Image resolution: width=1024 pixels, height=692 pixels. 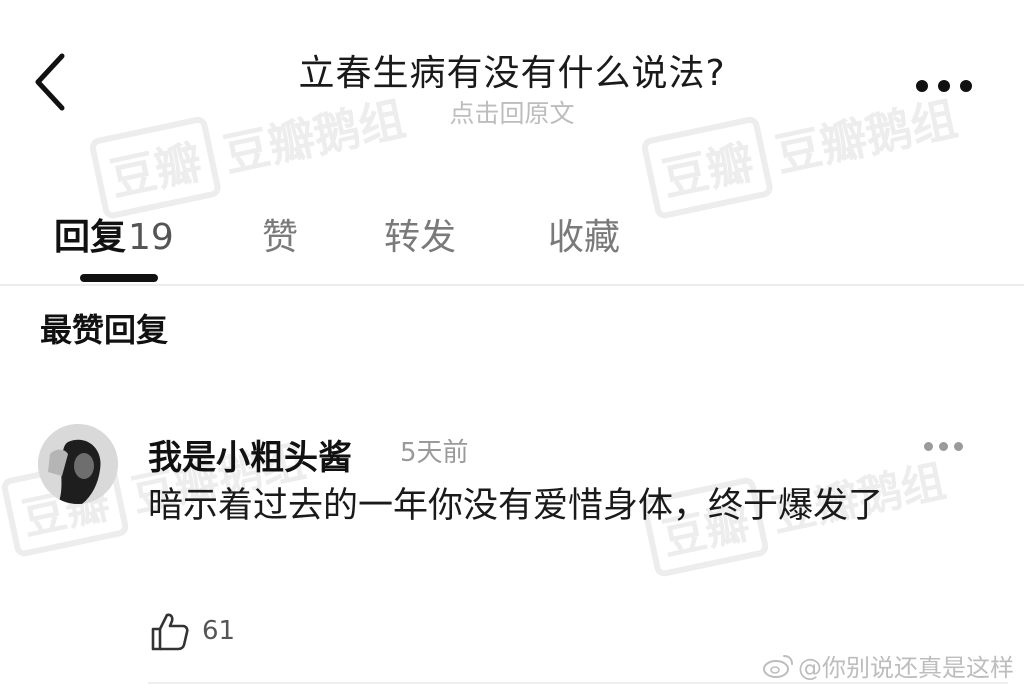 What do you see at coordinates (192, 631) in the screenshot?
I see `like-button: 61` at bounding box center [192, 631].